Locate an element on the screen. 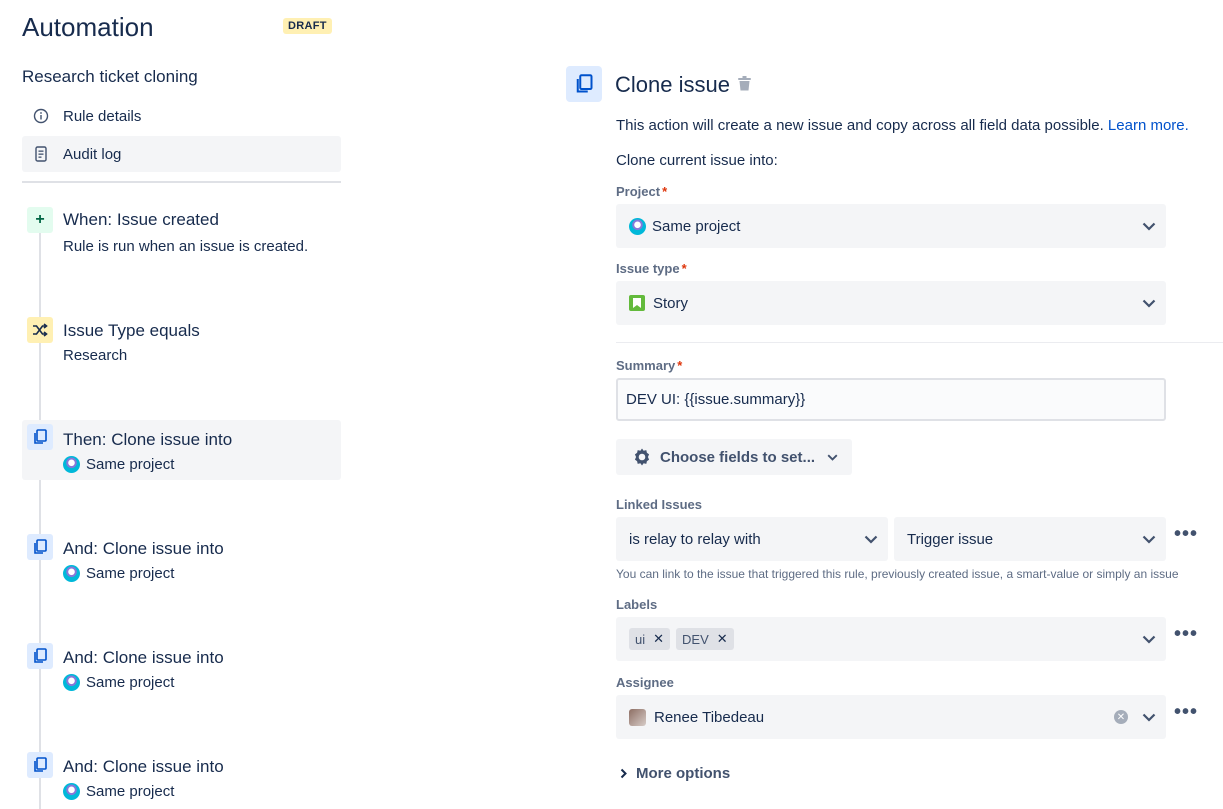 Image resolution: width=1223 pixels, height=809 pixels. learn-more-link: Learn more. is located at coordinates (1148, 125).